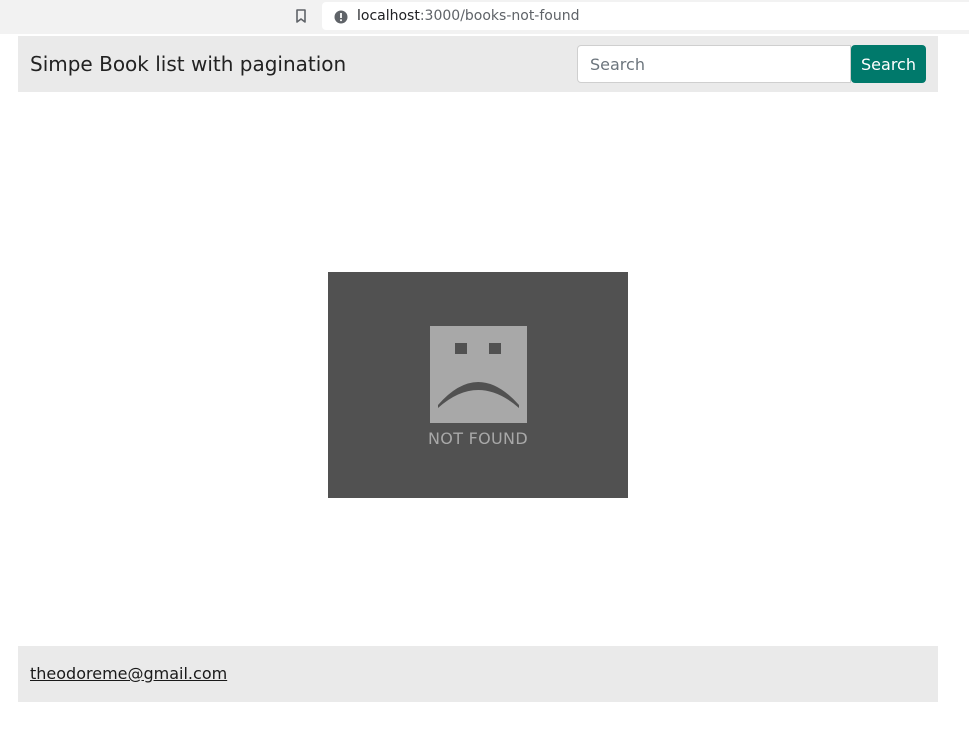 The image size is (969, 756). Describe the element at coordinates (478, 674) in the screenshot. I see `footer: theodoreme@gmail.com` at that location.